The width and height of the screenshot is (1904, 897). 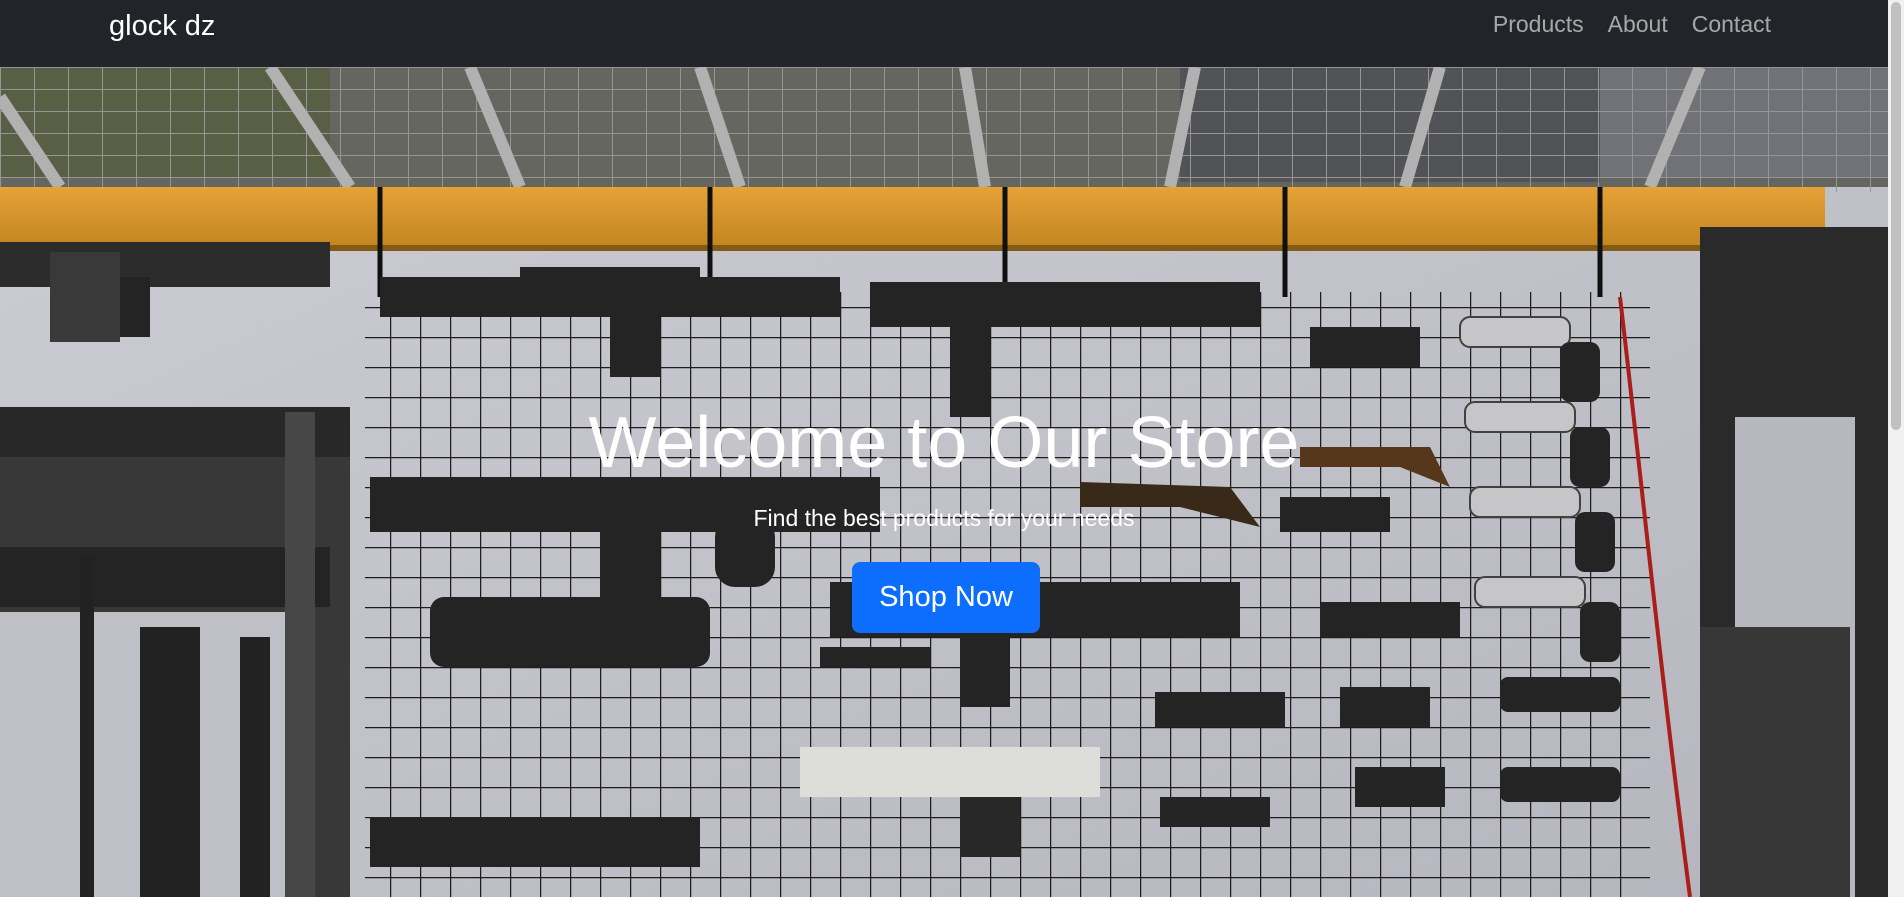 I want to click on nav-links: Products About Contact, so click(x=1632, y=24).